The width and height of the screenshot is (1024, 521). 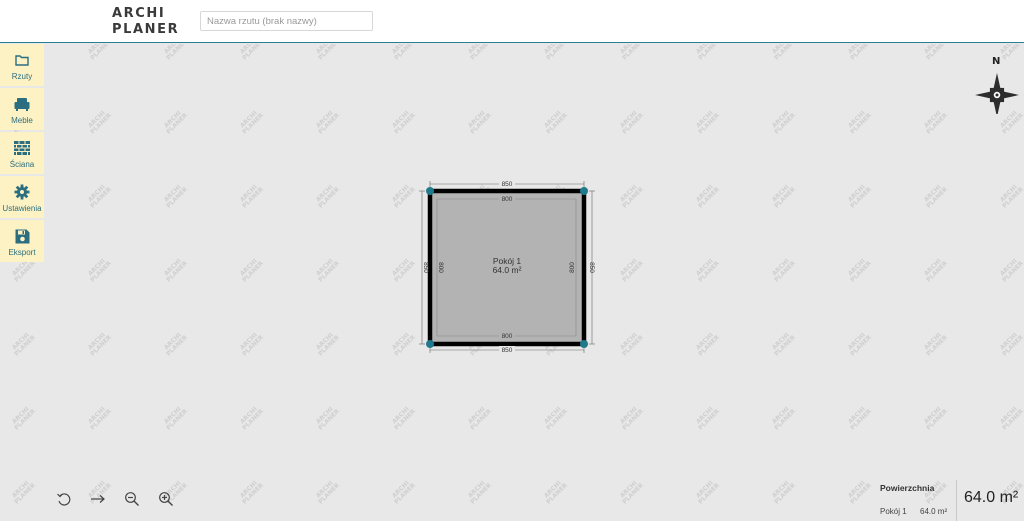 What do you see at coordinates (139, 13) in the screenshot?
I see `logo-line-1: ARCHI` at bounding box center [139, 13].